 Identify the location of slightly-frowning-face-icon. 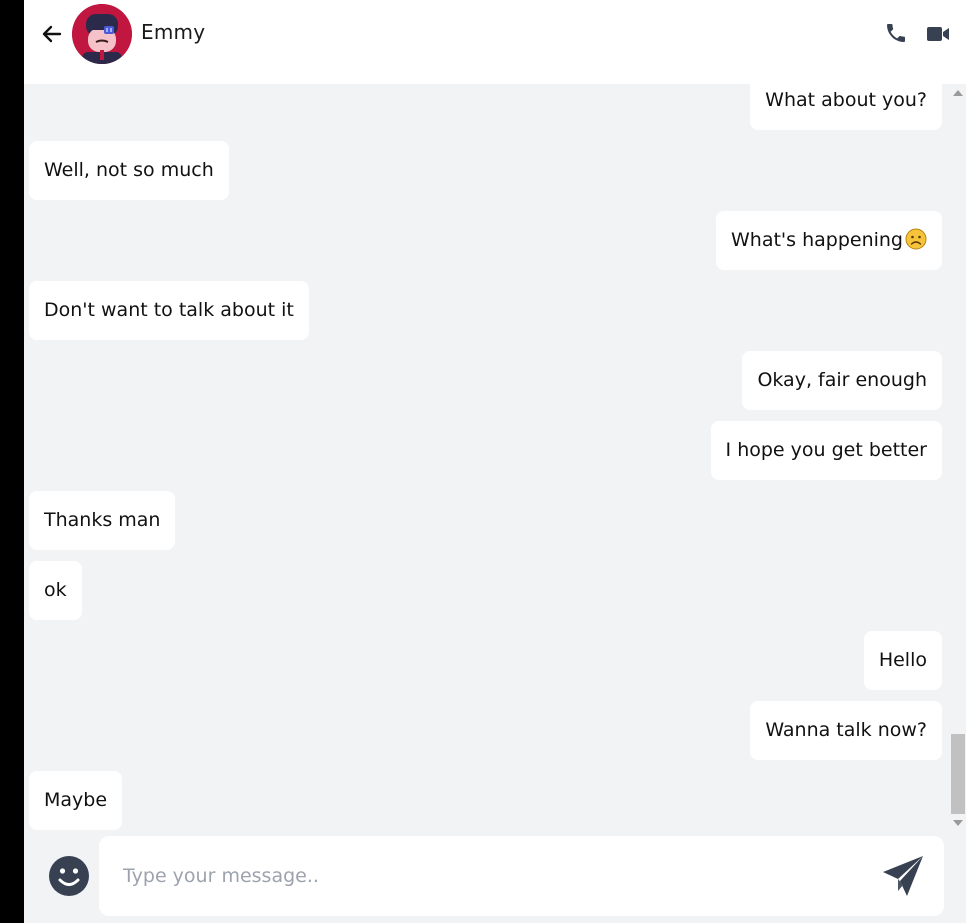
(916, 239).